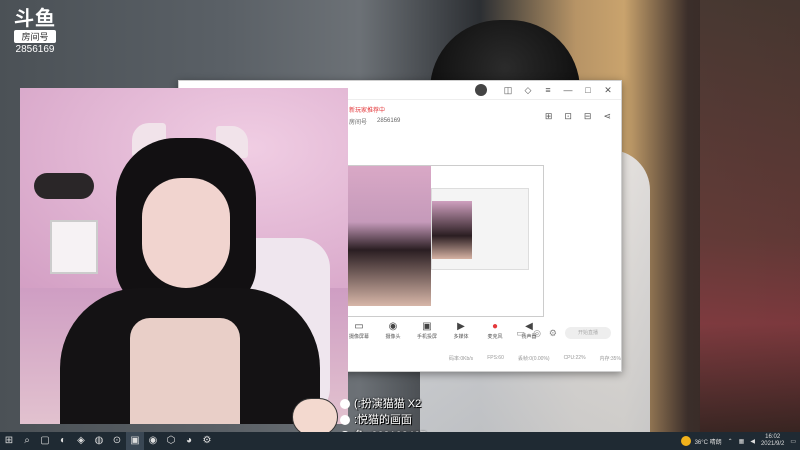 The width and height of the screenshot is (800, 450). I want to click on start-icon: ⊞, so click(9, 441).